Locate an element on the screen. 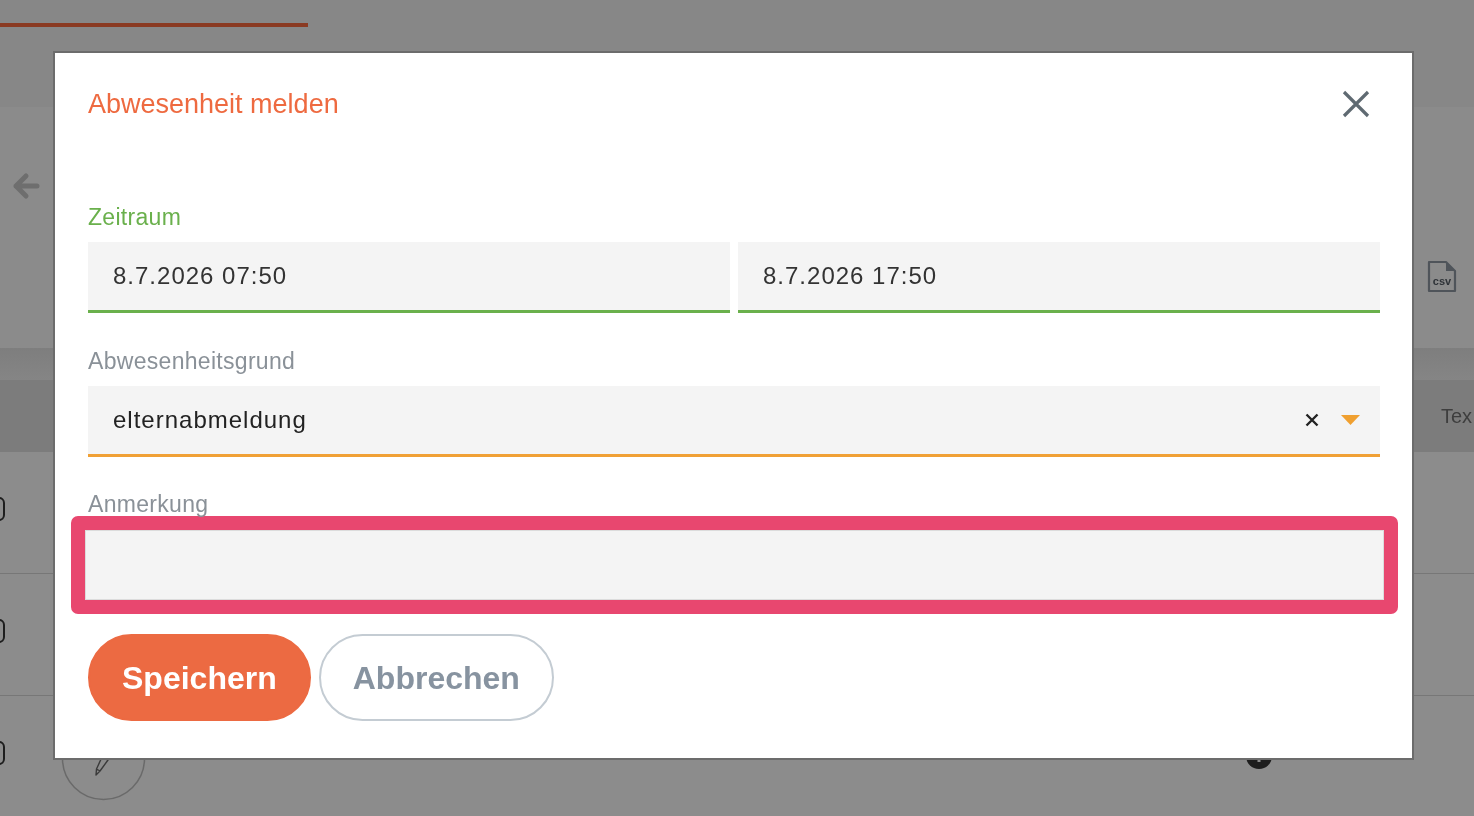 This screenshot has height=816, width=1474. field-label: Zeitraum is located at coordinates (135, 217).